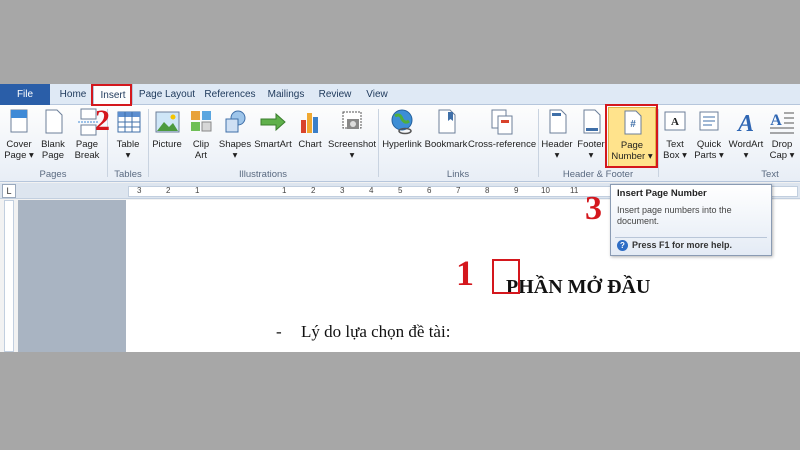  I want to click on ruler-number: 11, so click(574, 190).